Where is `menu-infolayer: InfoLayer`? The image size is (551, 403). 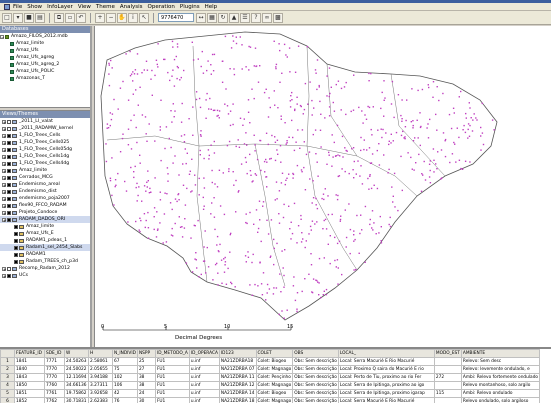 menu-infolayer: InfoLayer is located at coordinates (60, 7).